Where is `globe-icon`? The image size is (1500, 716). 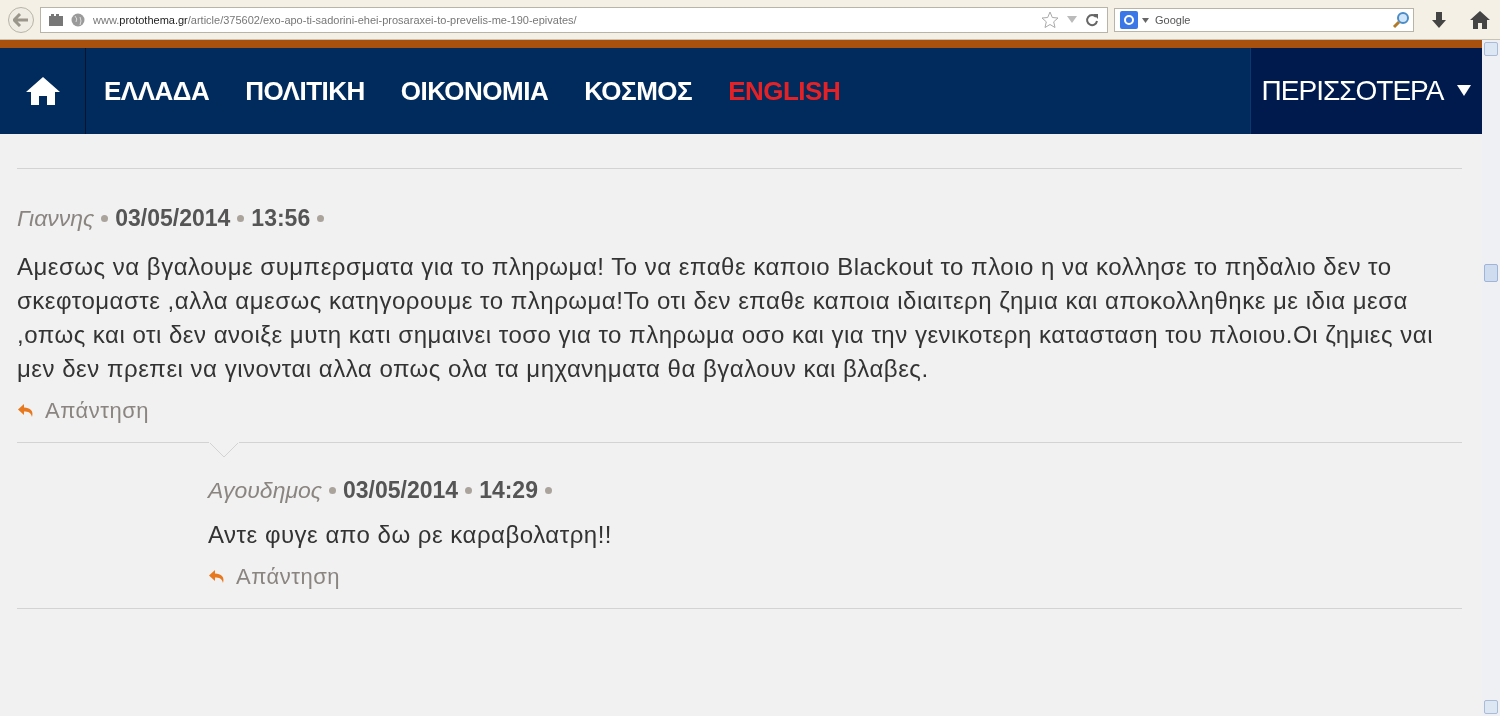
globe-icon is located at coordinates (78, 19).